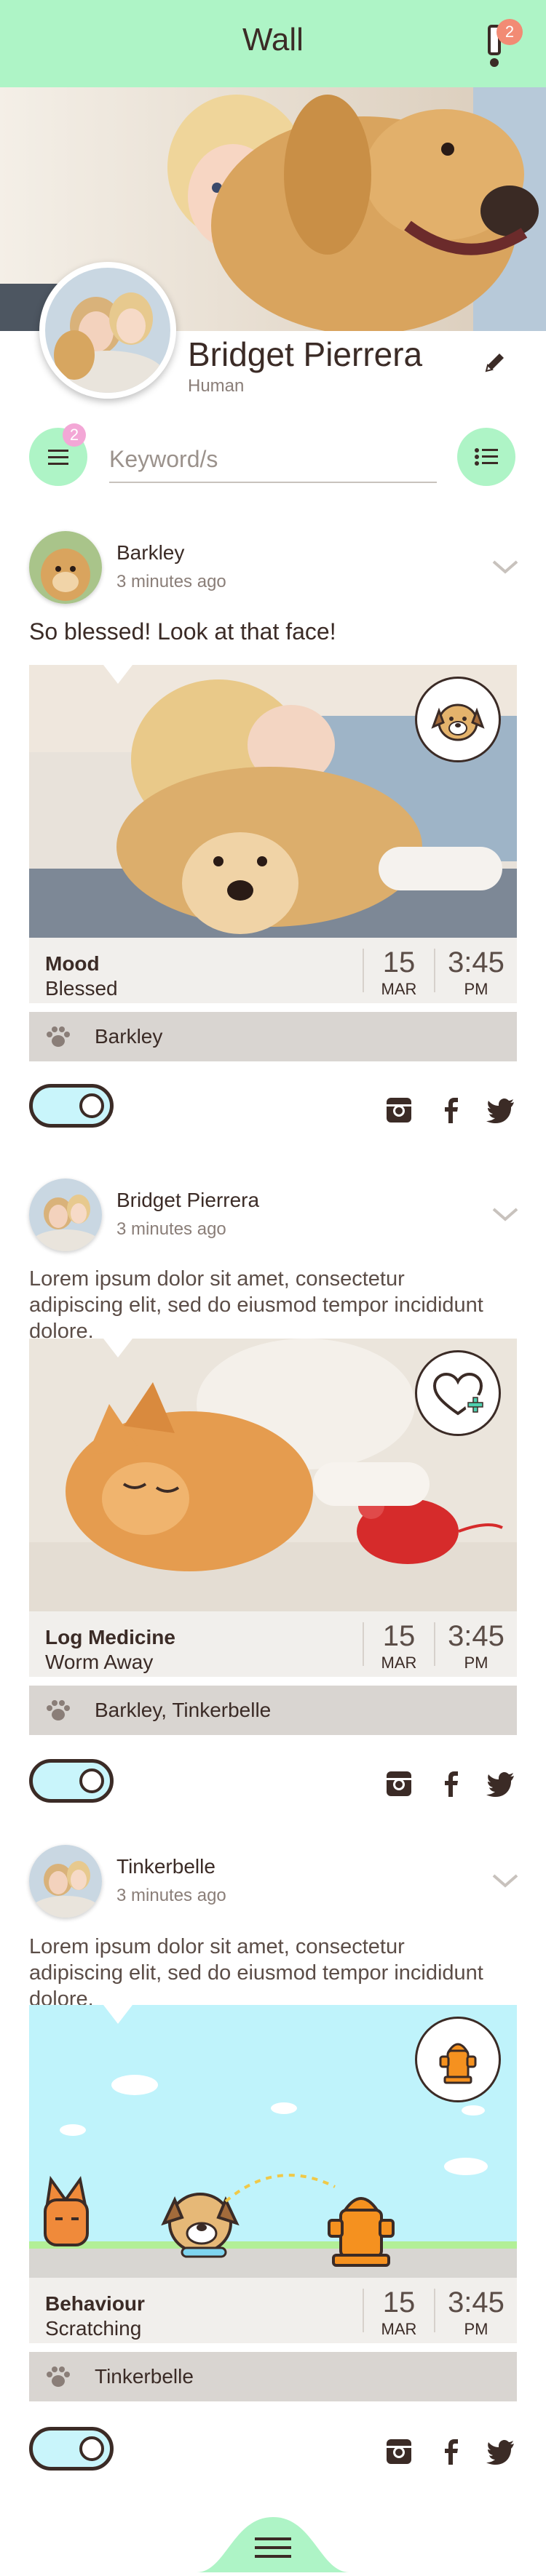  I want to click on tagged-pets-bar: Tinkerbelle, so click(273, 2376).